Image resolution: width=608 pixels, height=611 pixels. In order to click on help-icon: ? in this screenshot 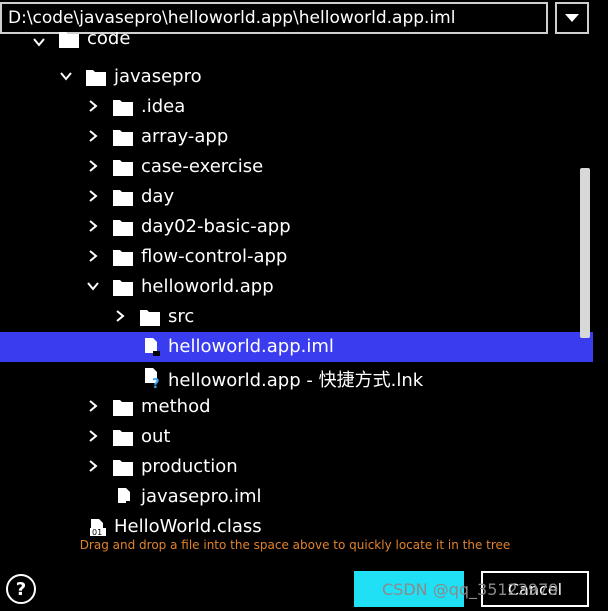, I will do `click(21, 589)`.